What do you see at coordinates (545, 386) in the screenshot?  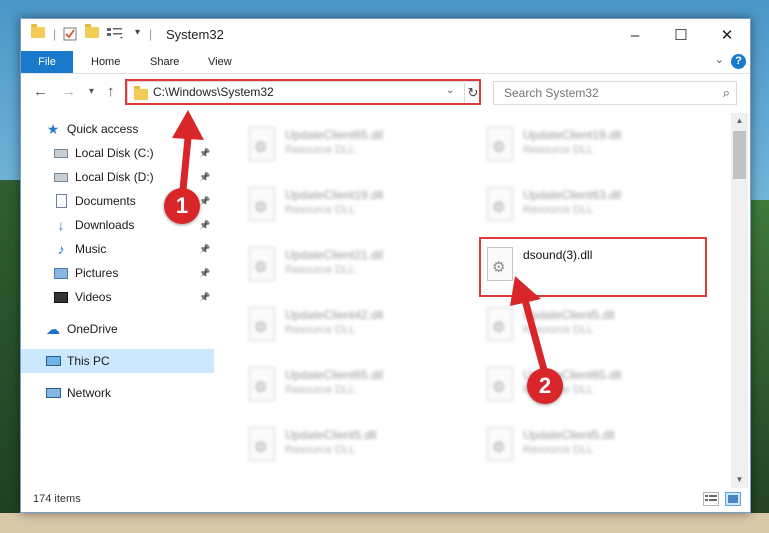 I see `step-2-badge: 2` at bounding box center [545, 386].